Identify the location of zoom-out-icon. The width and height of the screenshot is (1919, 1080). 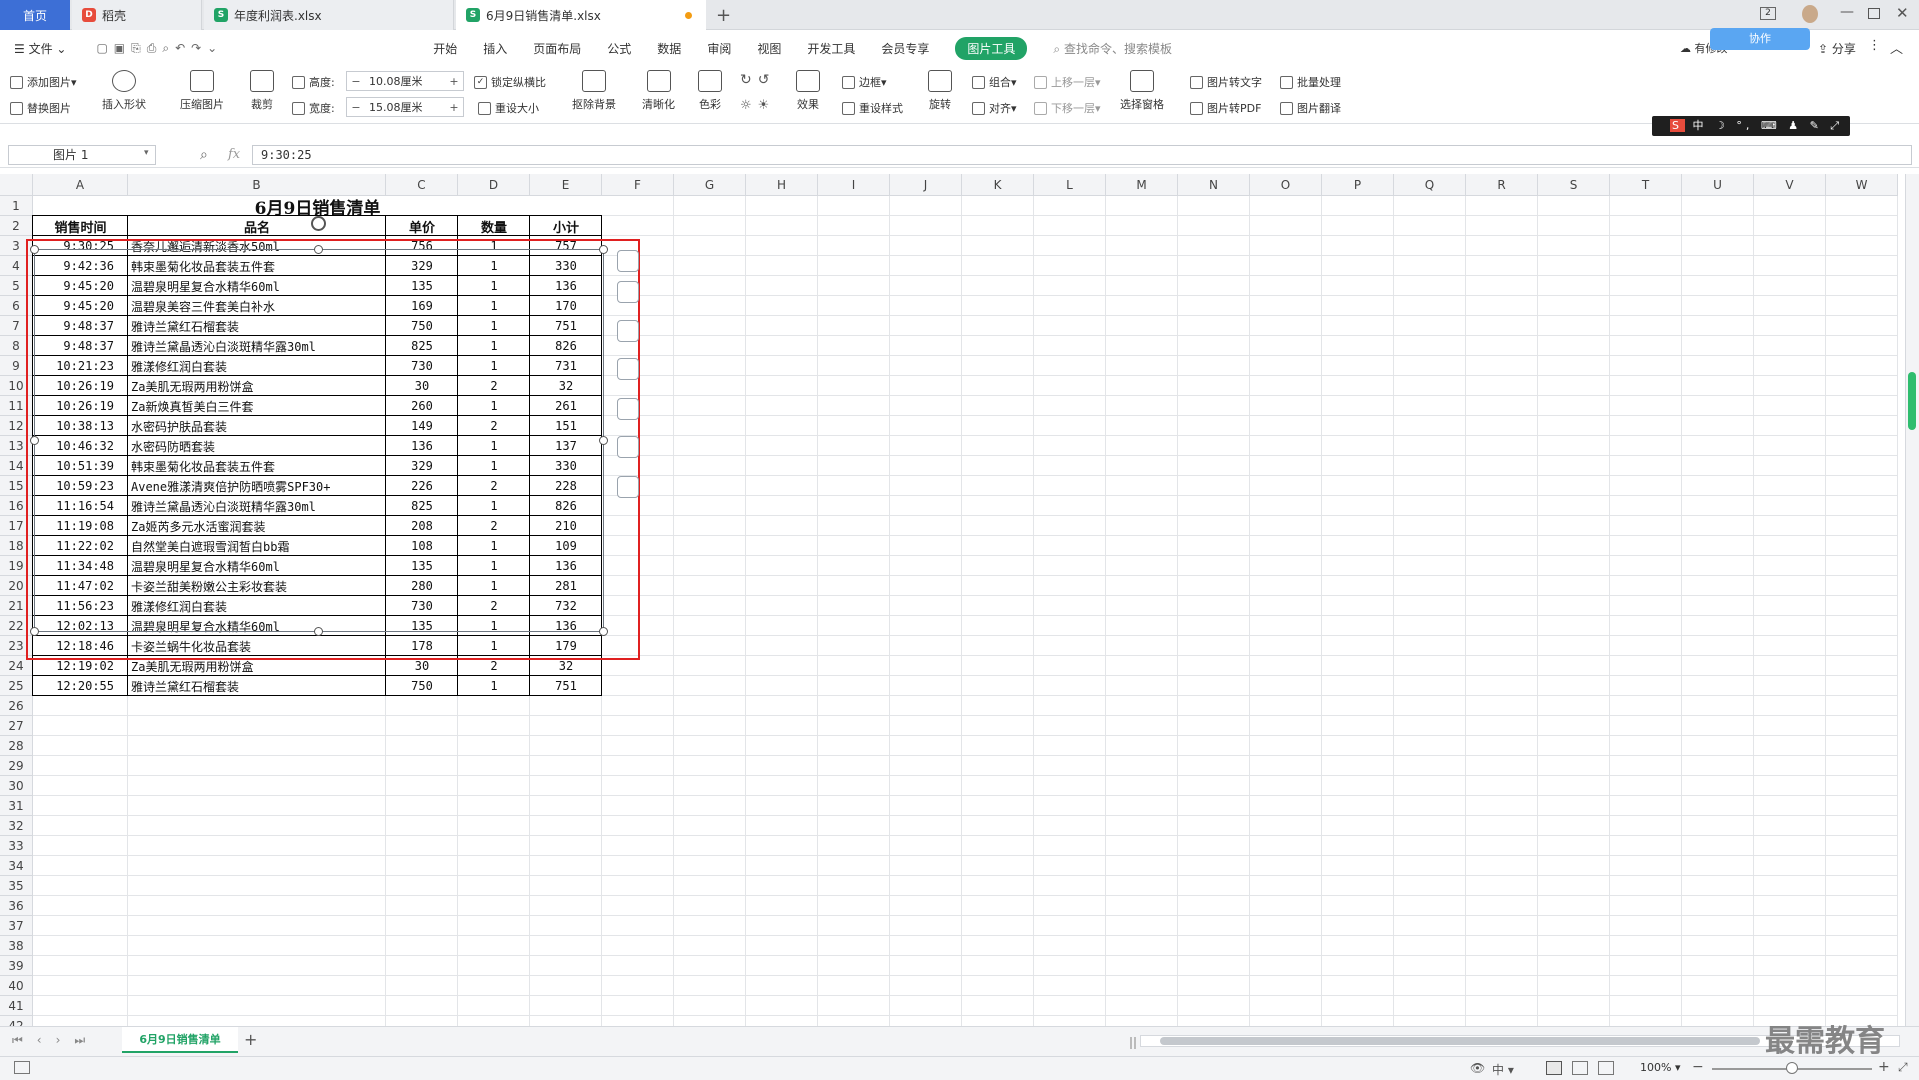
(628, 261).